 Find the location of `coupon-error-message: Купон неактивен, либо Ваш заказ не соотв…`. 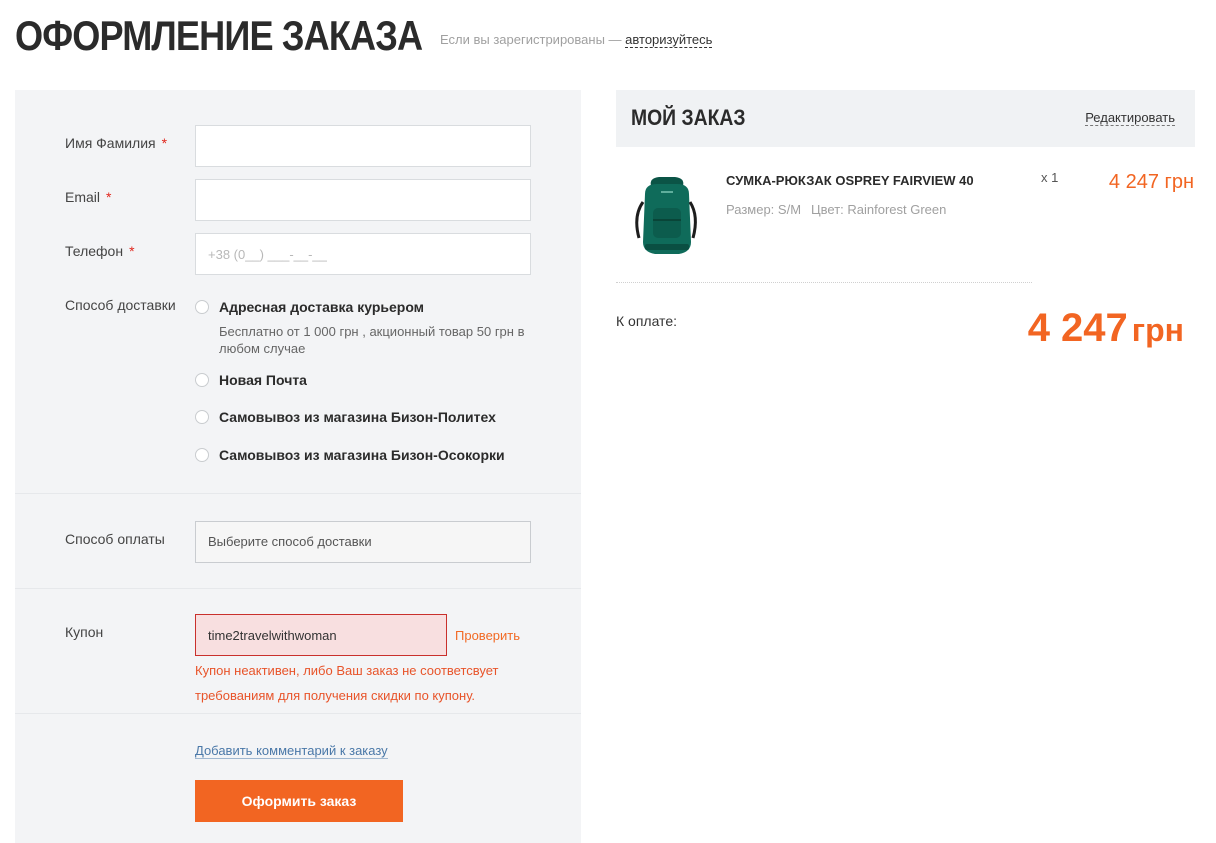

coupon-error-message: Купон неактивен, либо Ваш заказ не соотв… is located at coordinates (347, 683).